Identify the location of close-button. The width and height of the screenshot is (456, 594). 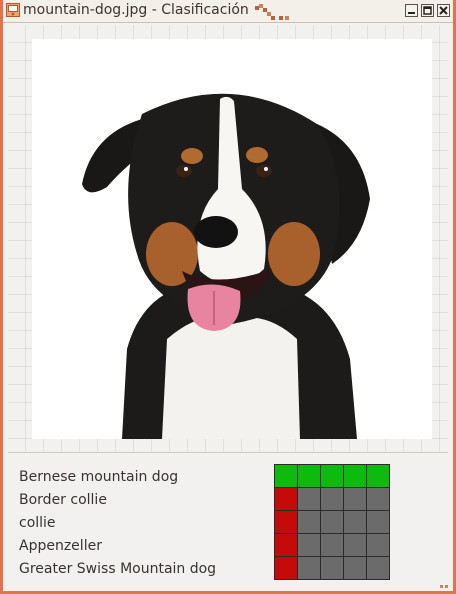
(443, 10).